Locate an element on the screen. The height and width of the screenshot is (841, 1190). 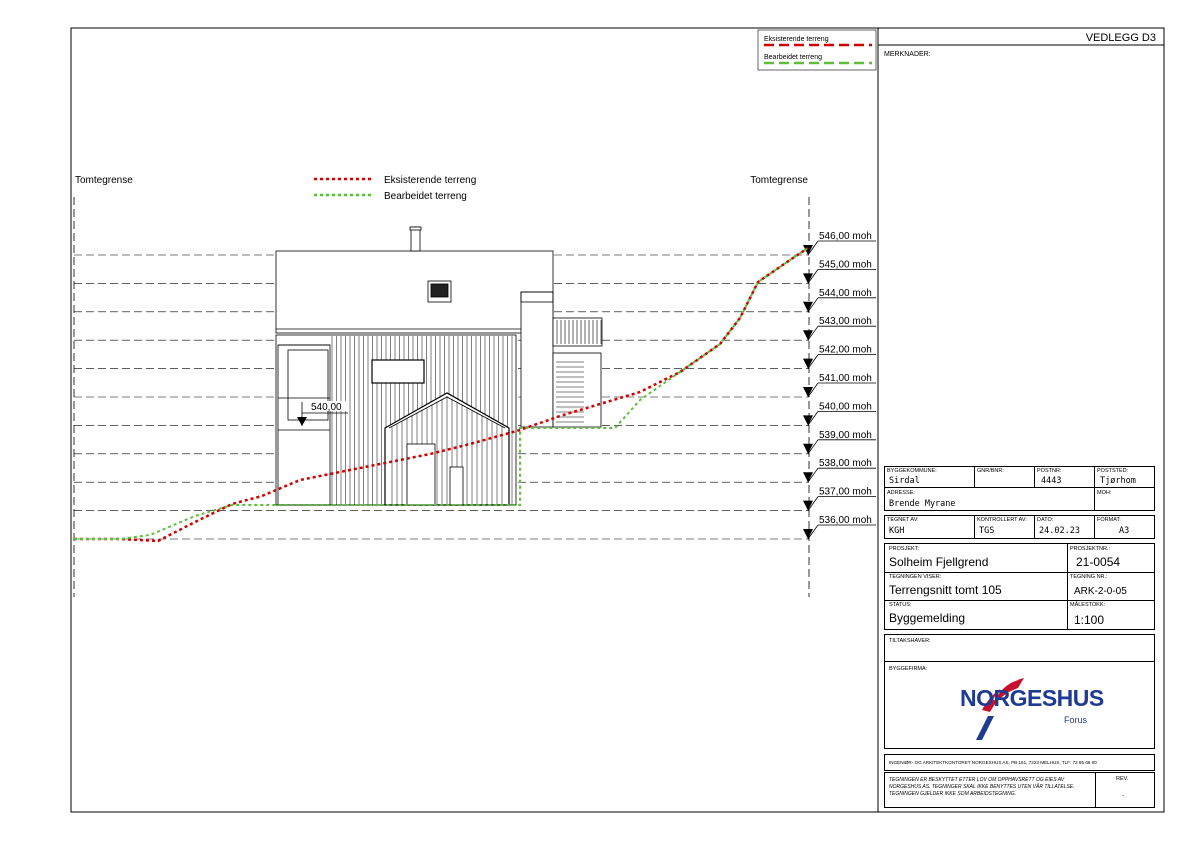
checked-label: KONTROLLERT AV: is located at coordinates (1002, 520).